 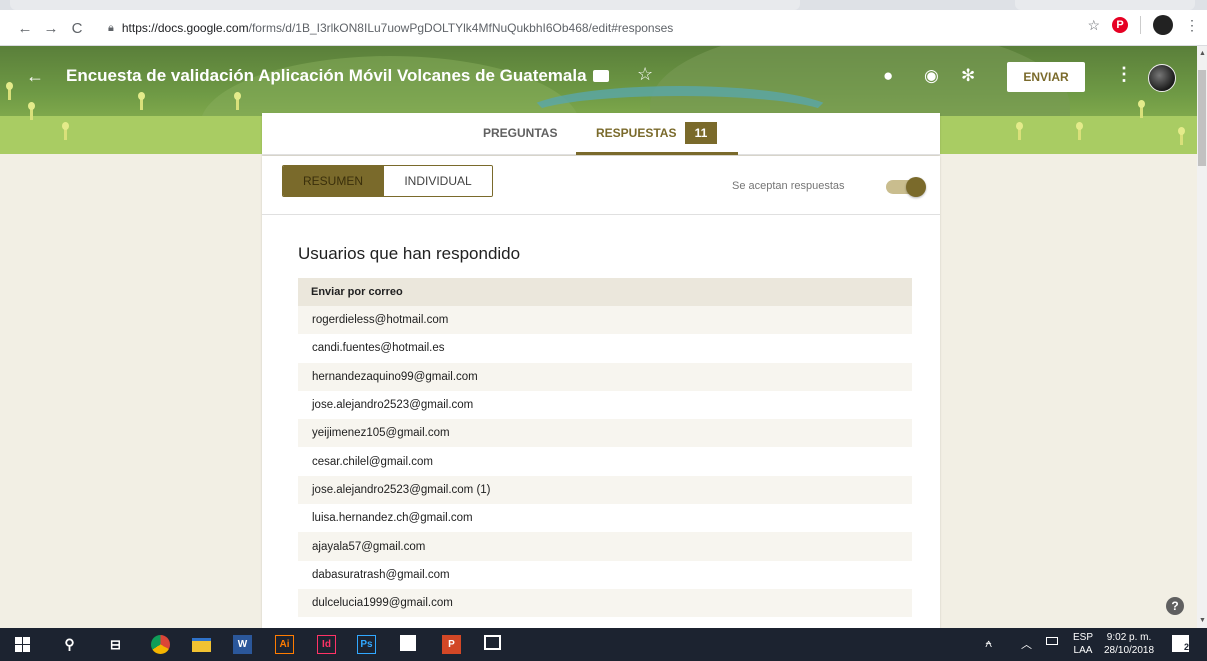 I want to click on accepting-responses-toggle, so click(x=906, y=187).